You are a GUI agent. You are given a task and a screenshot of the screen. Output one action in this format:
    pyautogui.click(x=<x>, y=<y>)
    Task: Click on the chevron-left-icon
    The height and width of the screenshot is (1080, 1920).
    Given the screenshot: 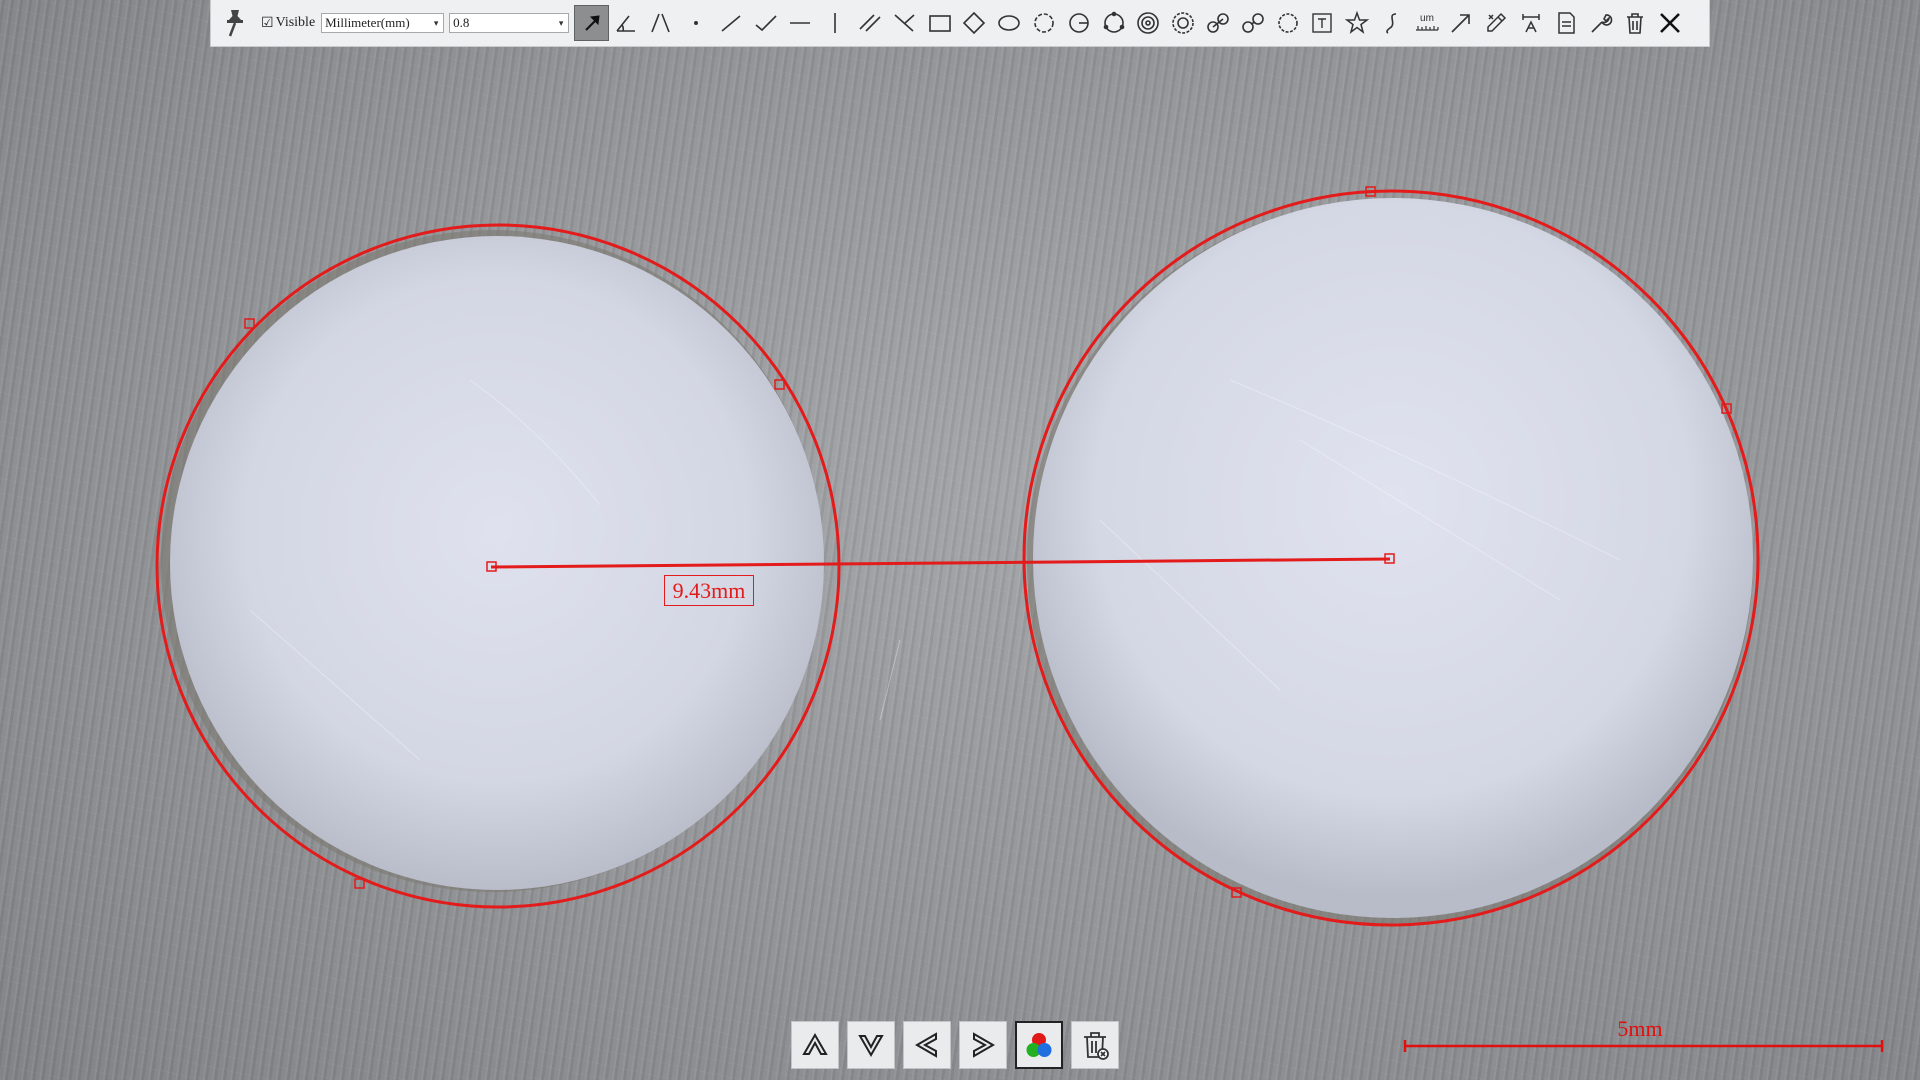 What is the action you would take?
    pyautogui.click(x=926, y=1045)
    